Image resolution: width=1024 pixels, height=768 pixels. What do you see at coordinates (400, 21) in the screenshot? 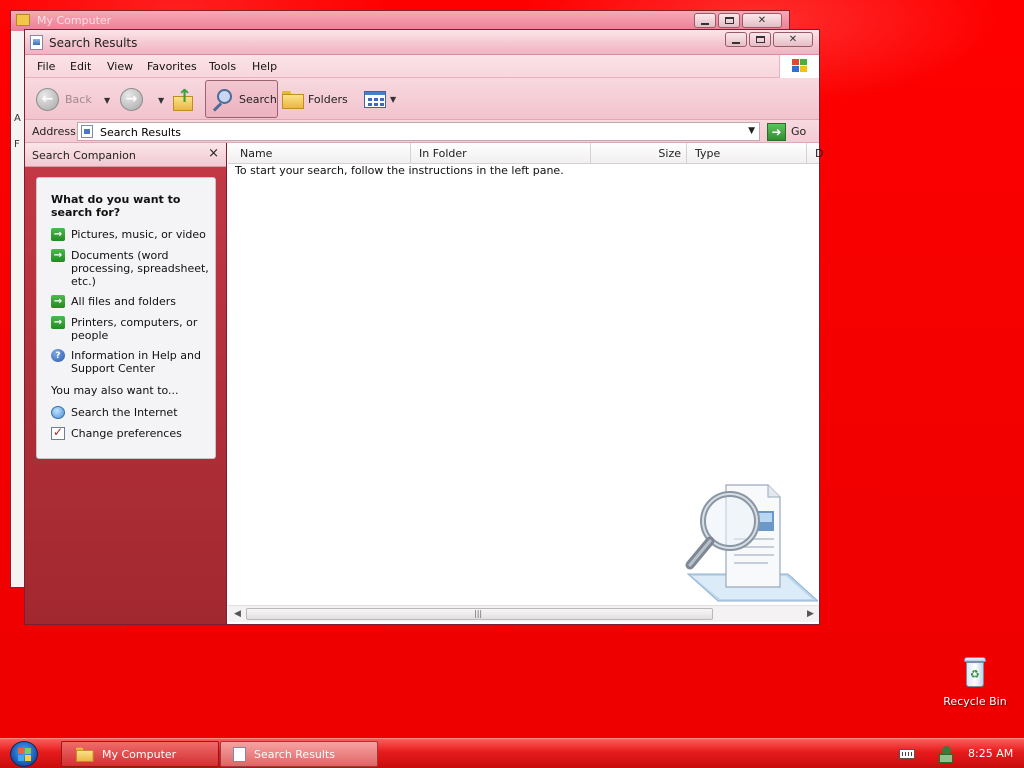
I see `my-computer-titlebar: My Computer ✕` at bounding box center [400, 21].